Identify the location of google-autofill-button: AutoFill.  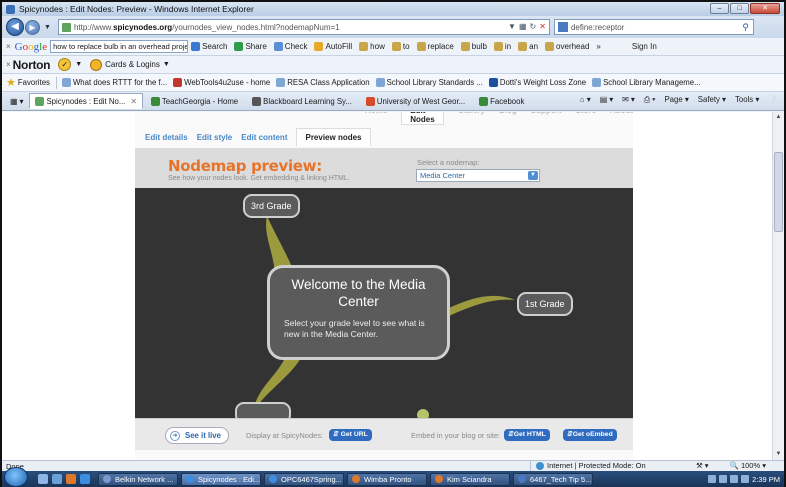
(333, 46).